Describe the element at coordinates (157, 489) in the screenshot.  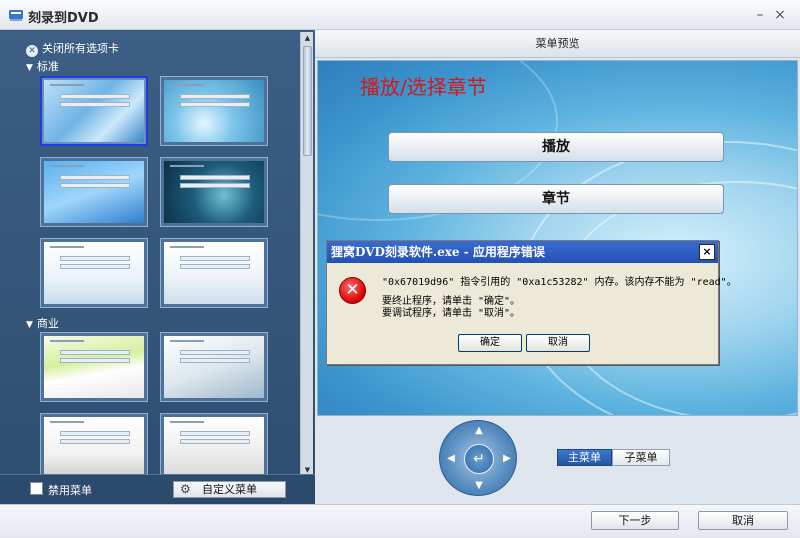
I see `template-panel-footer: 禁用菜单 ⚙ 自定义菜单` at that location.